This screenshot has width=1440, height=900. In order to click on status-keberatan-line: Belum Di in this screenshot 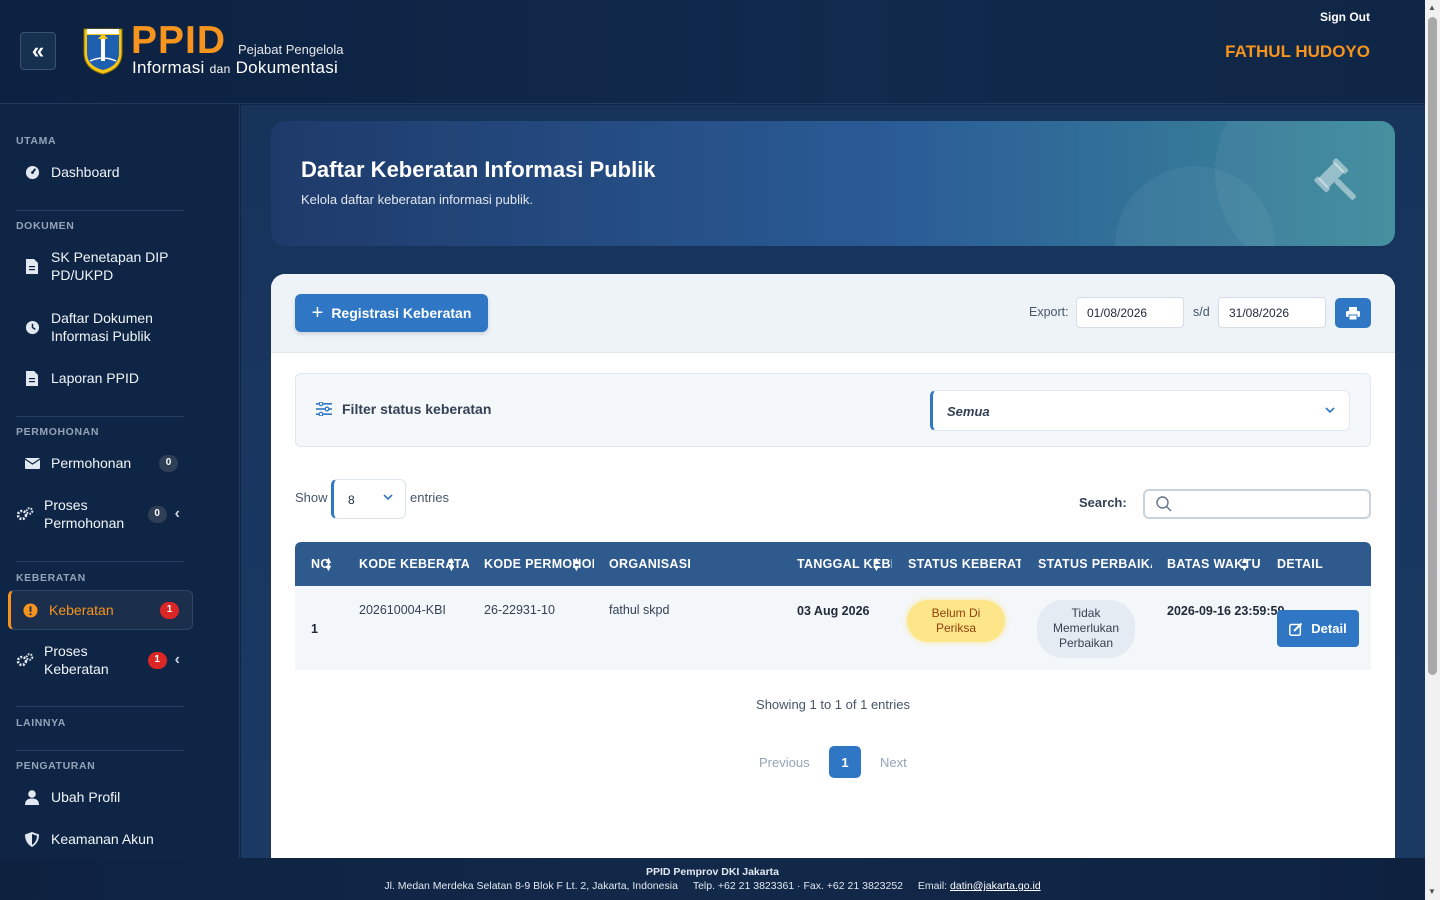, I will do `click(956, 613)`.